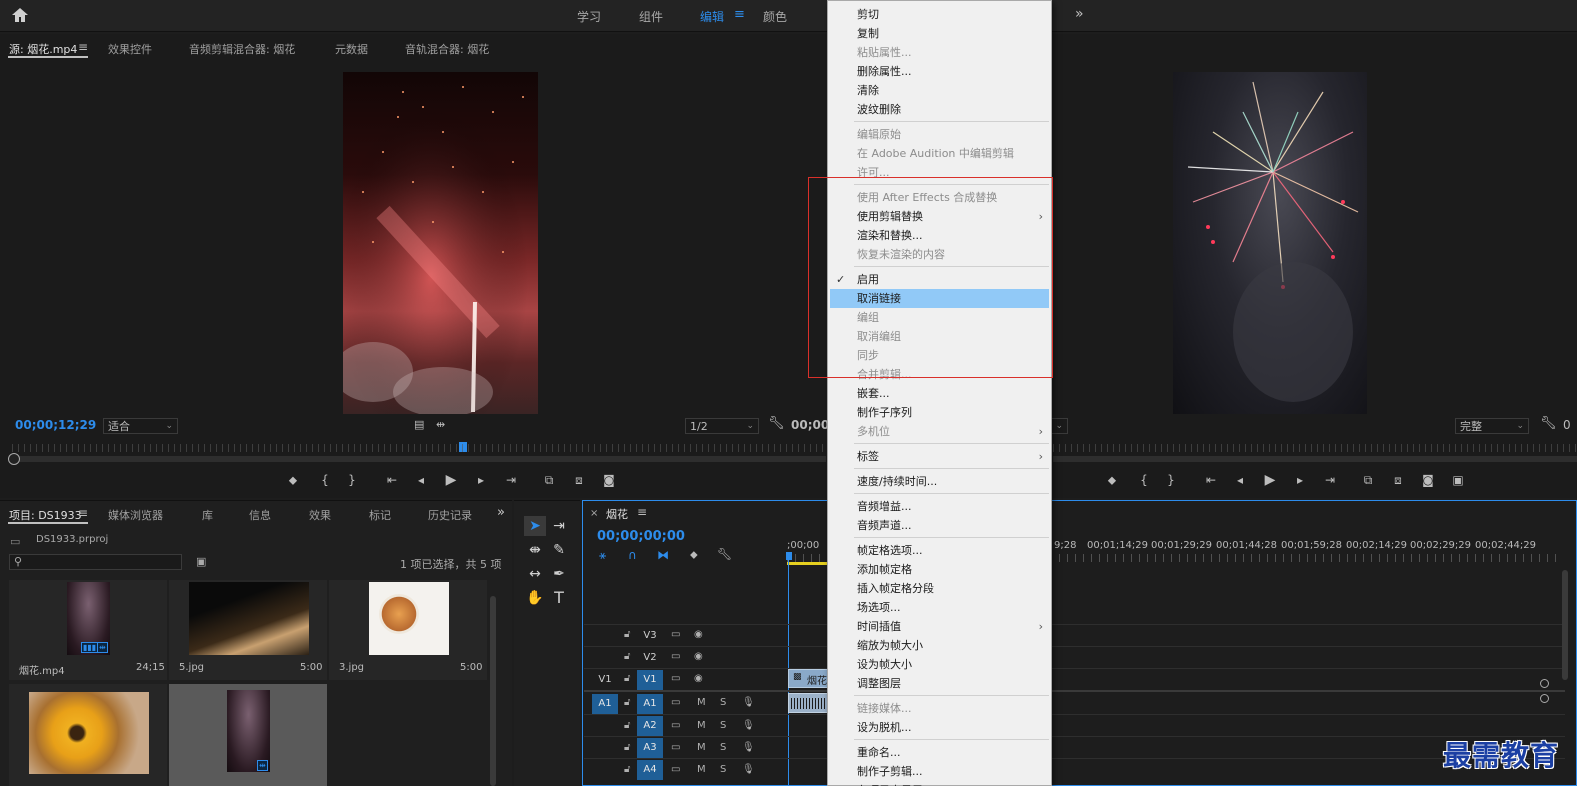  What do you see at coordinates (21, 16) in the screenshot?
I see `home-button` at bounding box center [21, 16].